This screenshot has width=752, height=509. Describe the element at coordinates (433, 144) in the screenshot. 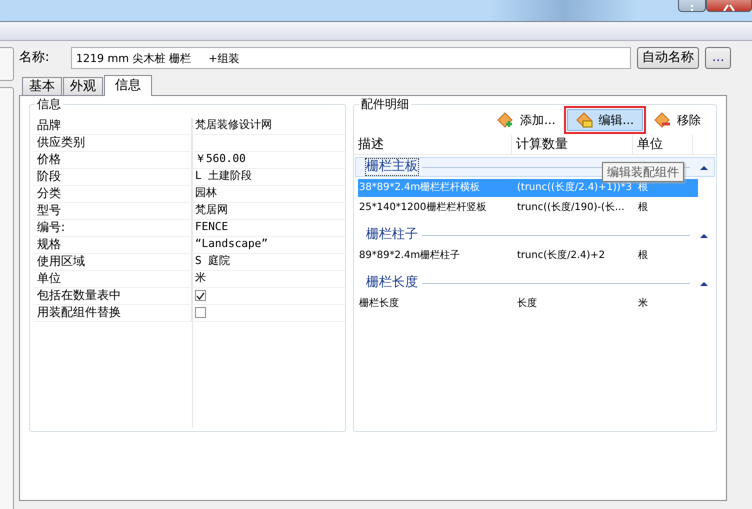

I see `column-header: 描述` at that location.